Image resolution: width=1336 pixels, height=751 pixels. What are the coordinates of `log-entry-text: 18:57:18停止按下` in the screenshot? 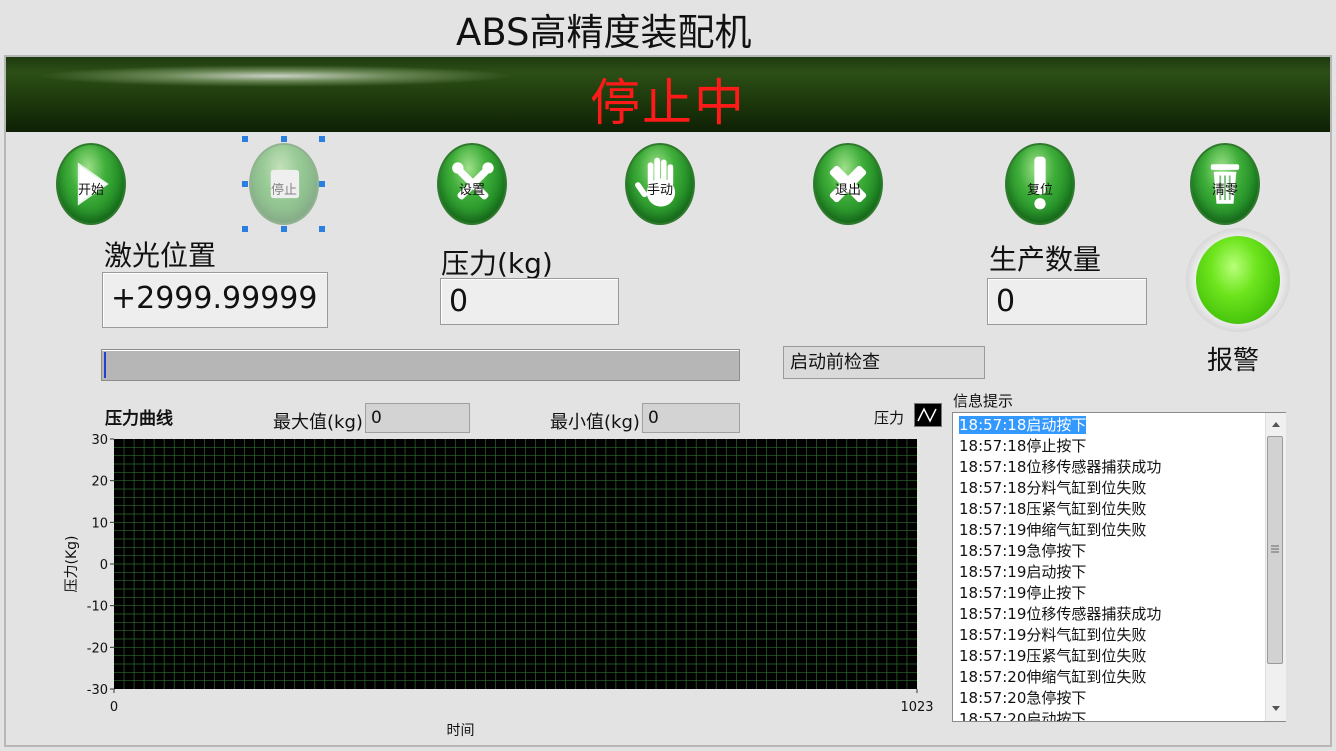 It's located at (1023, 446).